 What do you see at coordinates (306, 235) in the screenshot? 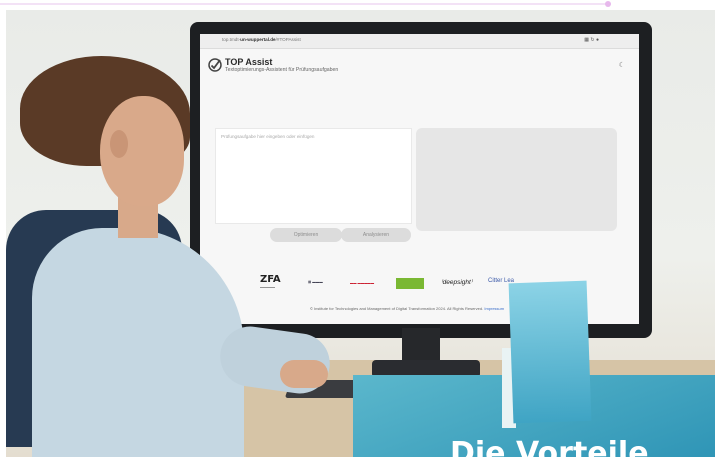
I see `optimize-button: Optimieren` at bounding box center [306, 235].